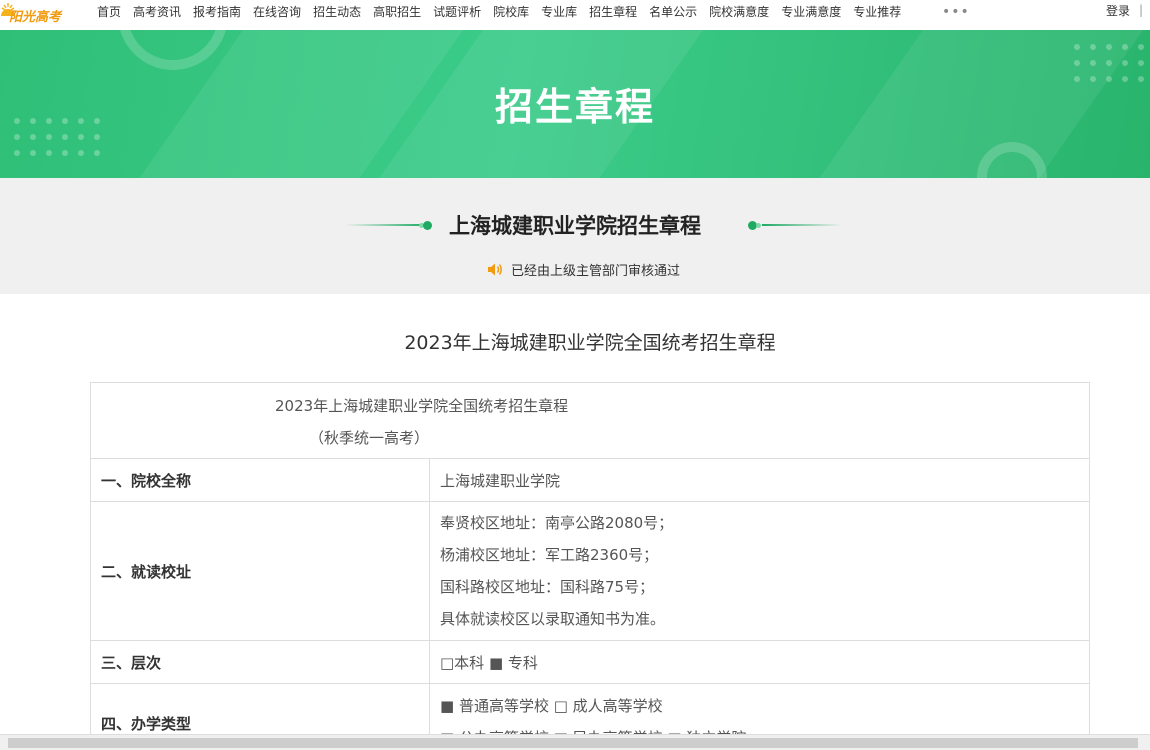  What do you see at coordinates (553, 619) in the screenshot?
I see `value-line: 具体就读校区以录取通知书为准。` at bounding box center [553, 619].